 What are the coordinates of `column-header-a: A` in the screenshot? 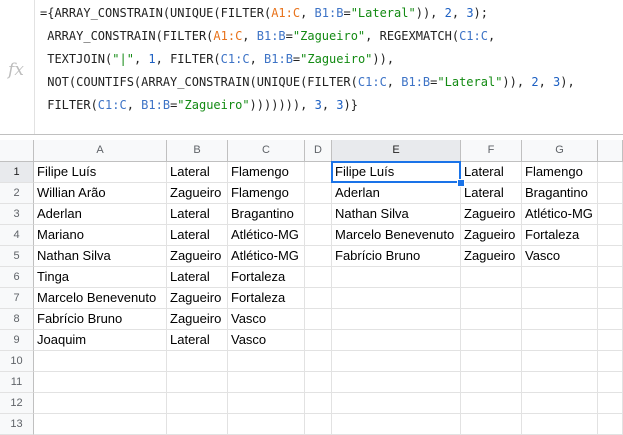 It's located at (100, 151).